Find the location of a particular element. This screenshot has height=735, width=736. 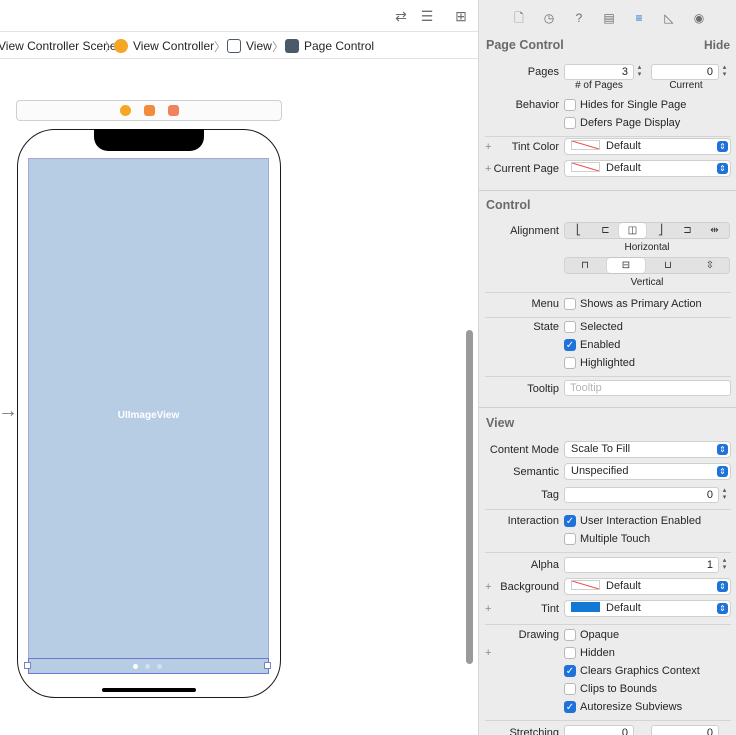

multiple-touch-checkbox is located at coordinates (570, 539).